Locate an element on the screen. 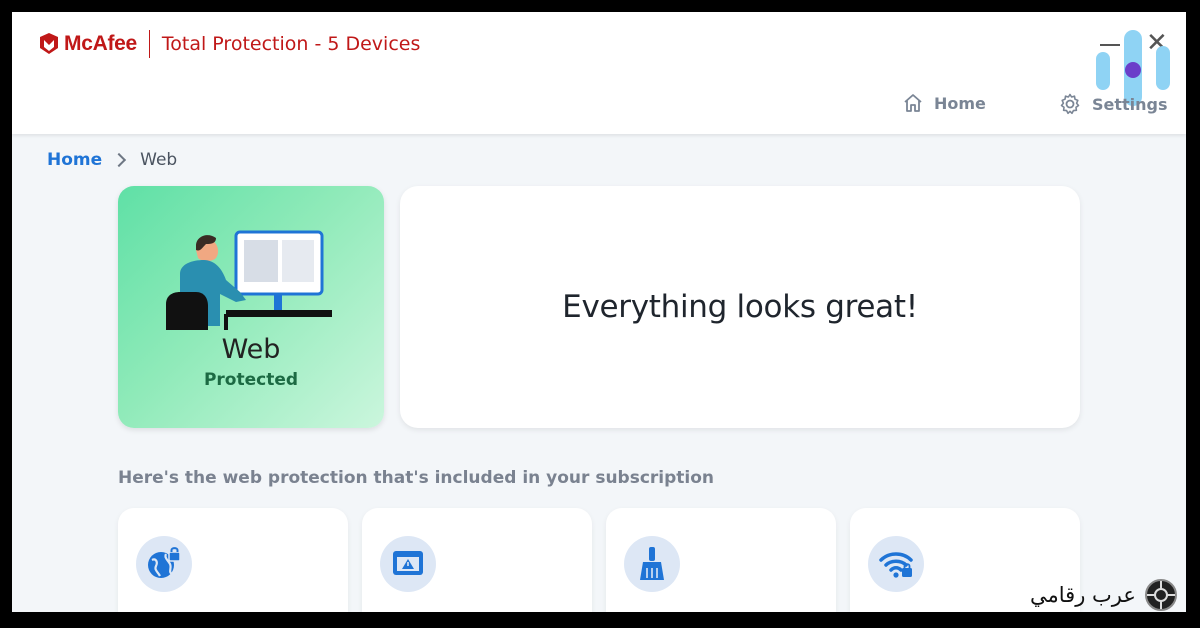  gear-icon is located at coordinates (1070, 104).